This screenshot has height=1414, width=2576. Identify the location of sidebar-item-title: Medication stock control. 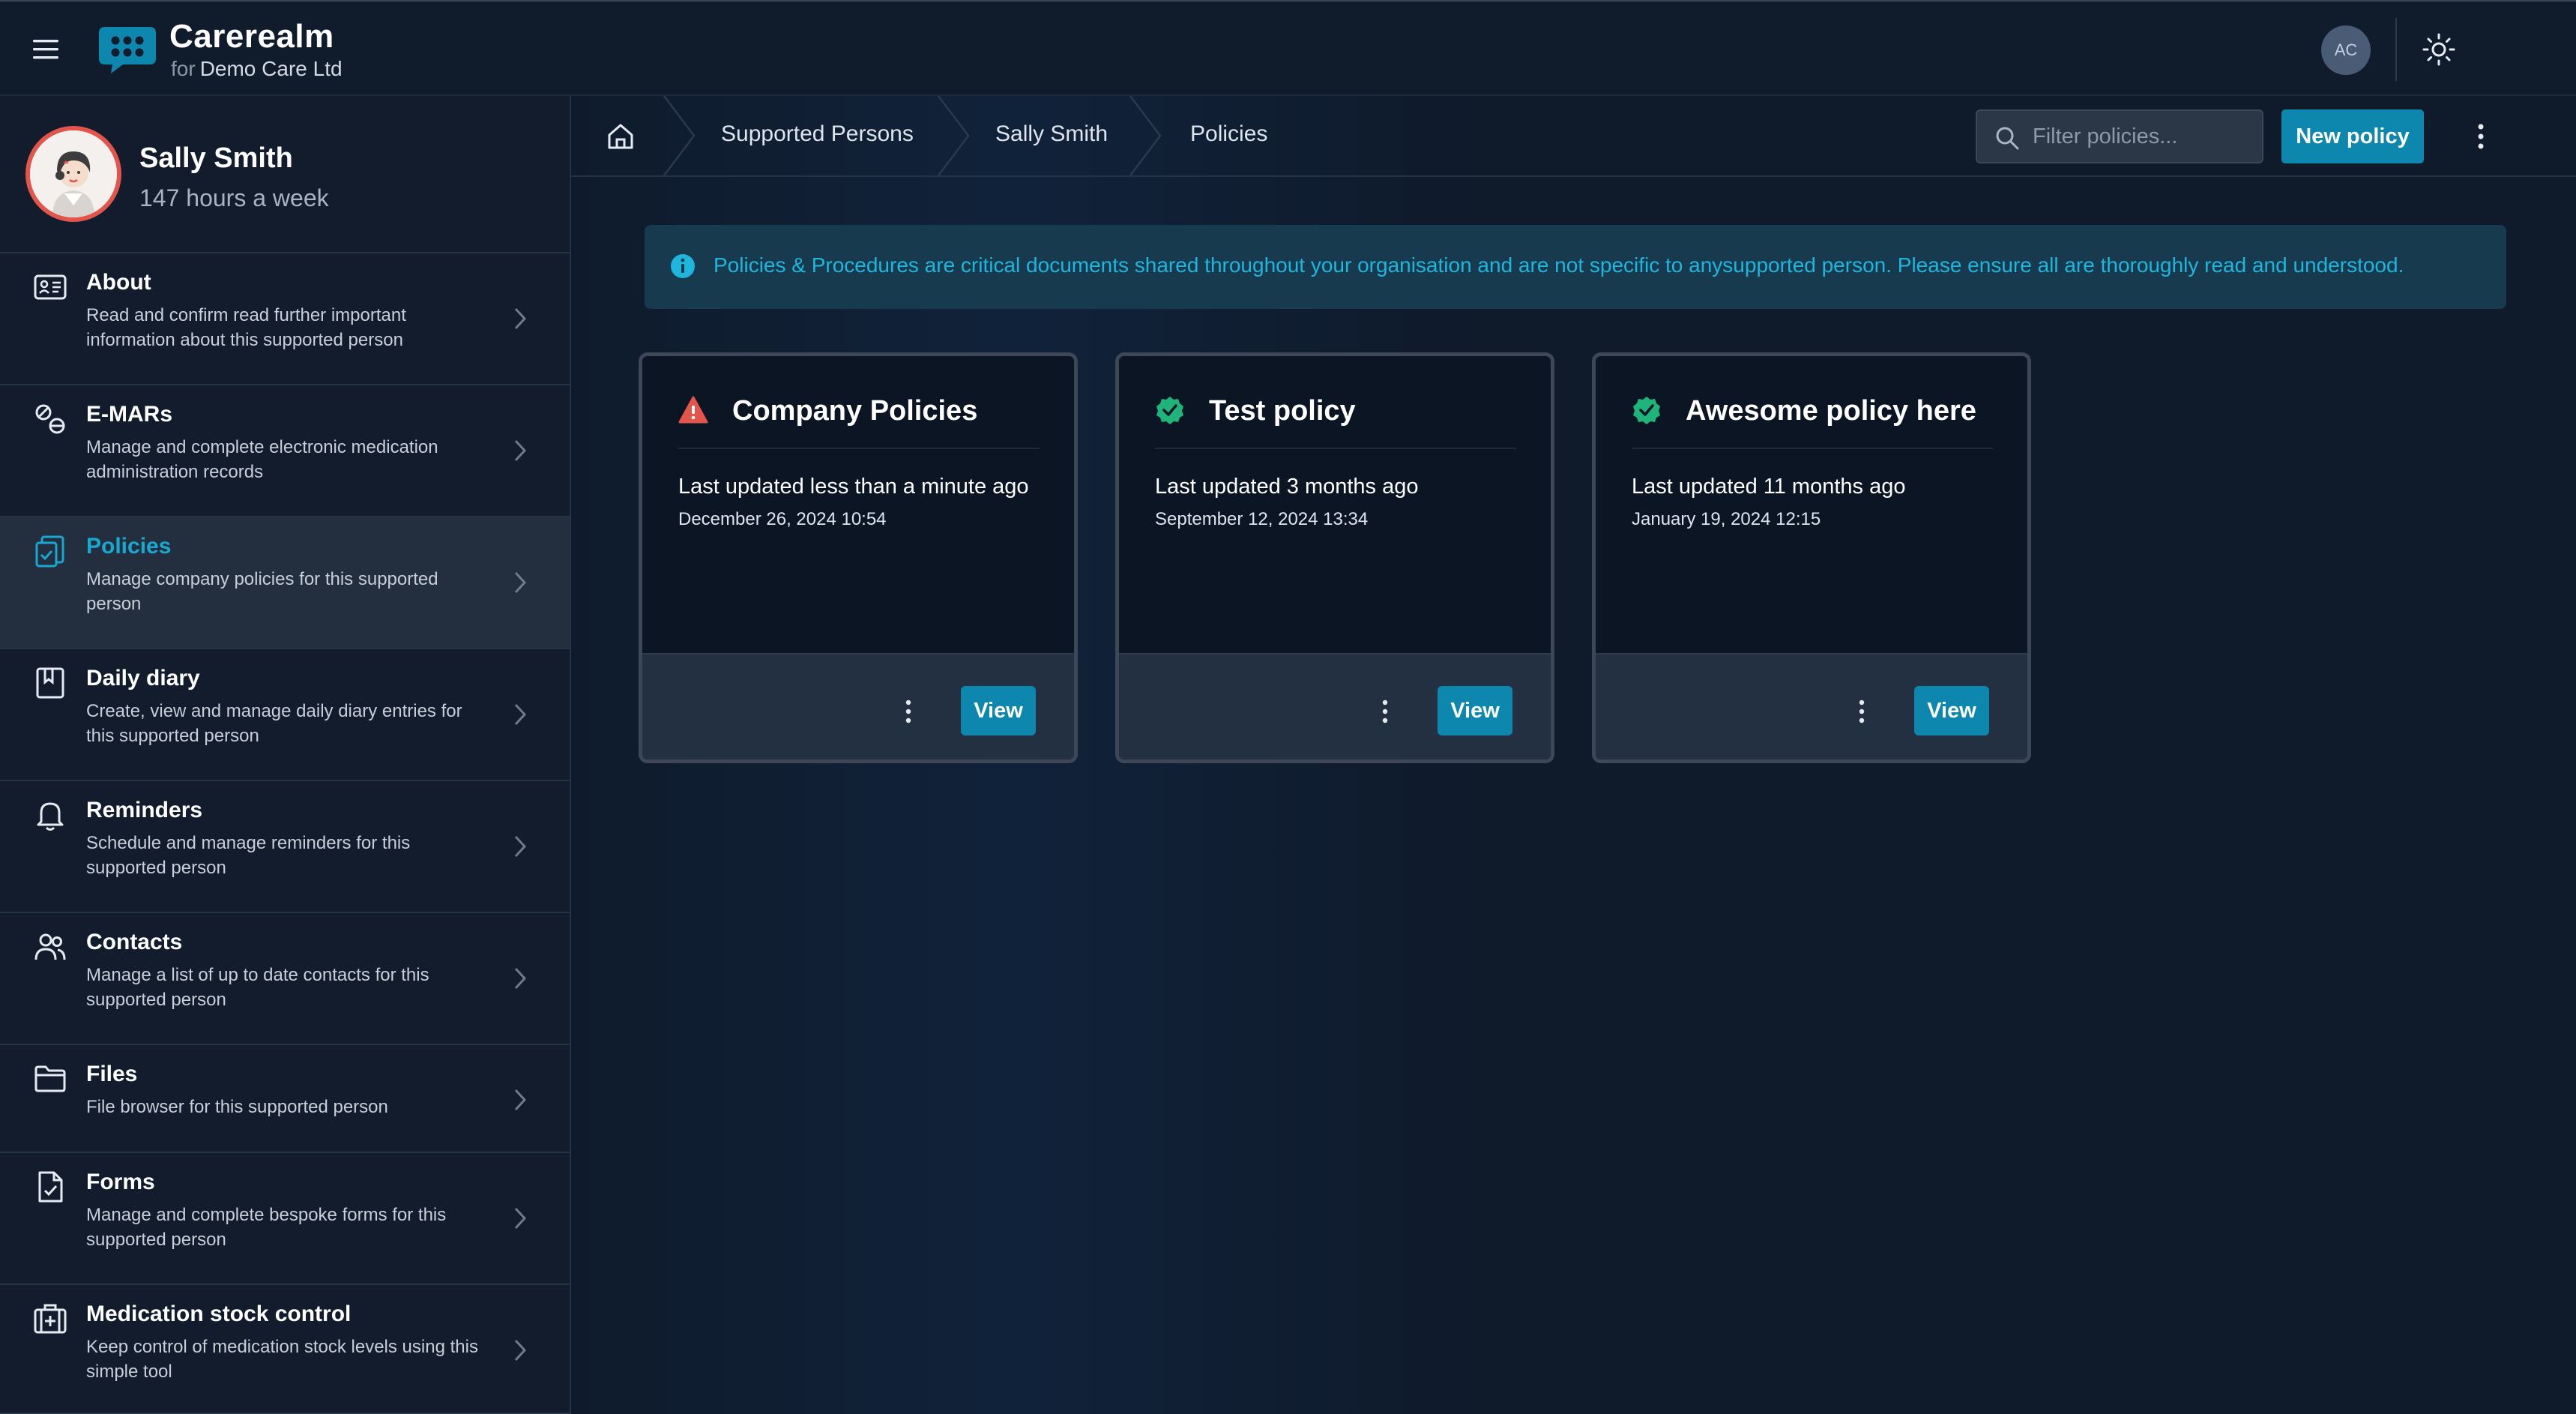
(219, 1314).